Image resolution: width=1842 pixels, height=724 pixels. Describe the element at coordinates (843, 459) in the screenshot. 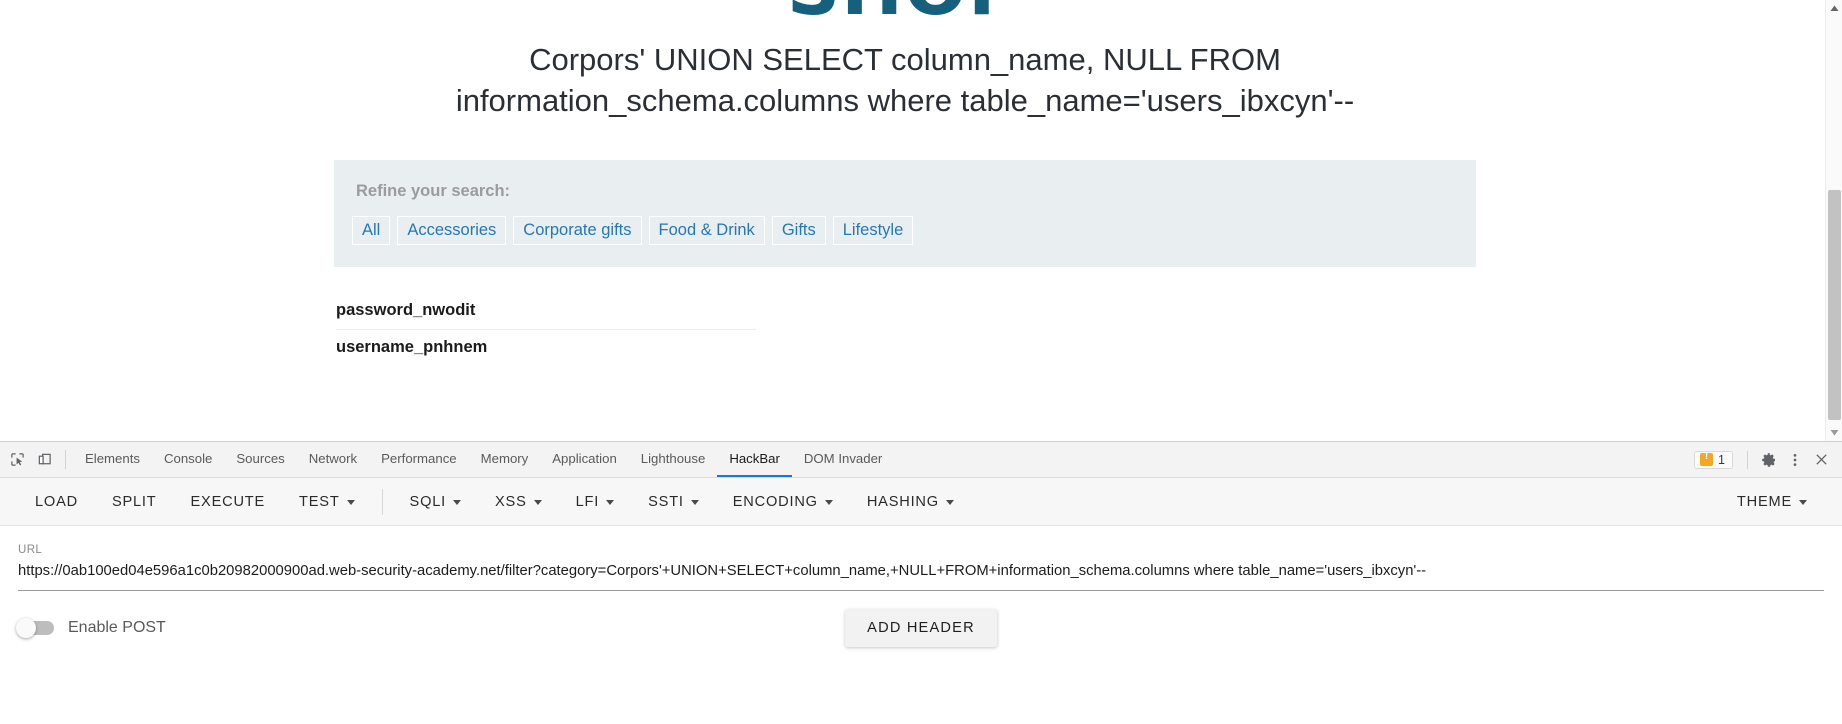

I see `tab-dom-invader: DOM Invader` at that location.